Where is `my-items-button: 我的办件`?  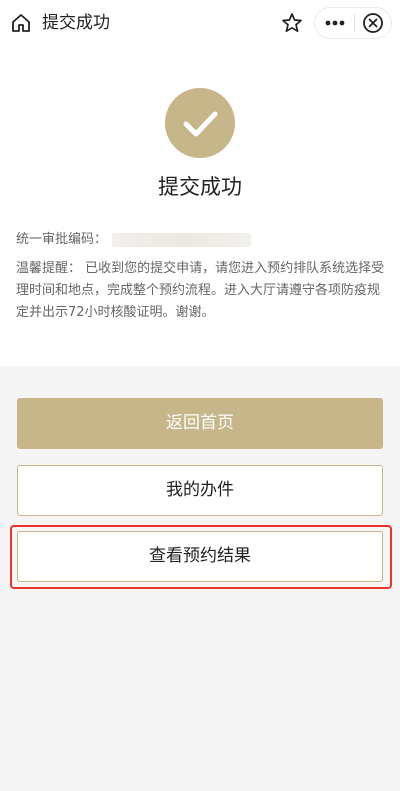
my-items-button: 我的办件 is located at coordinates (200, 490).